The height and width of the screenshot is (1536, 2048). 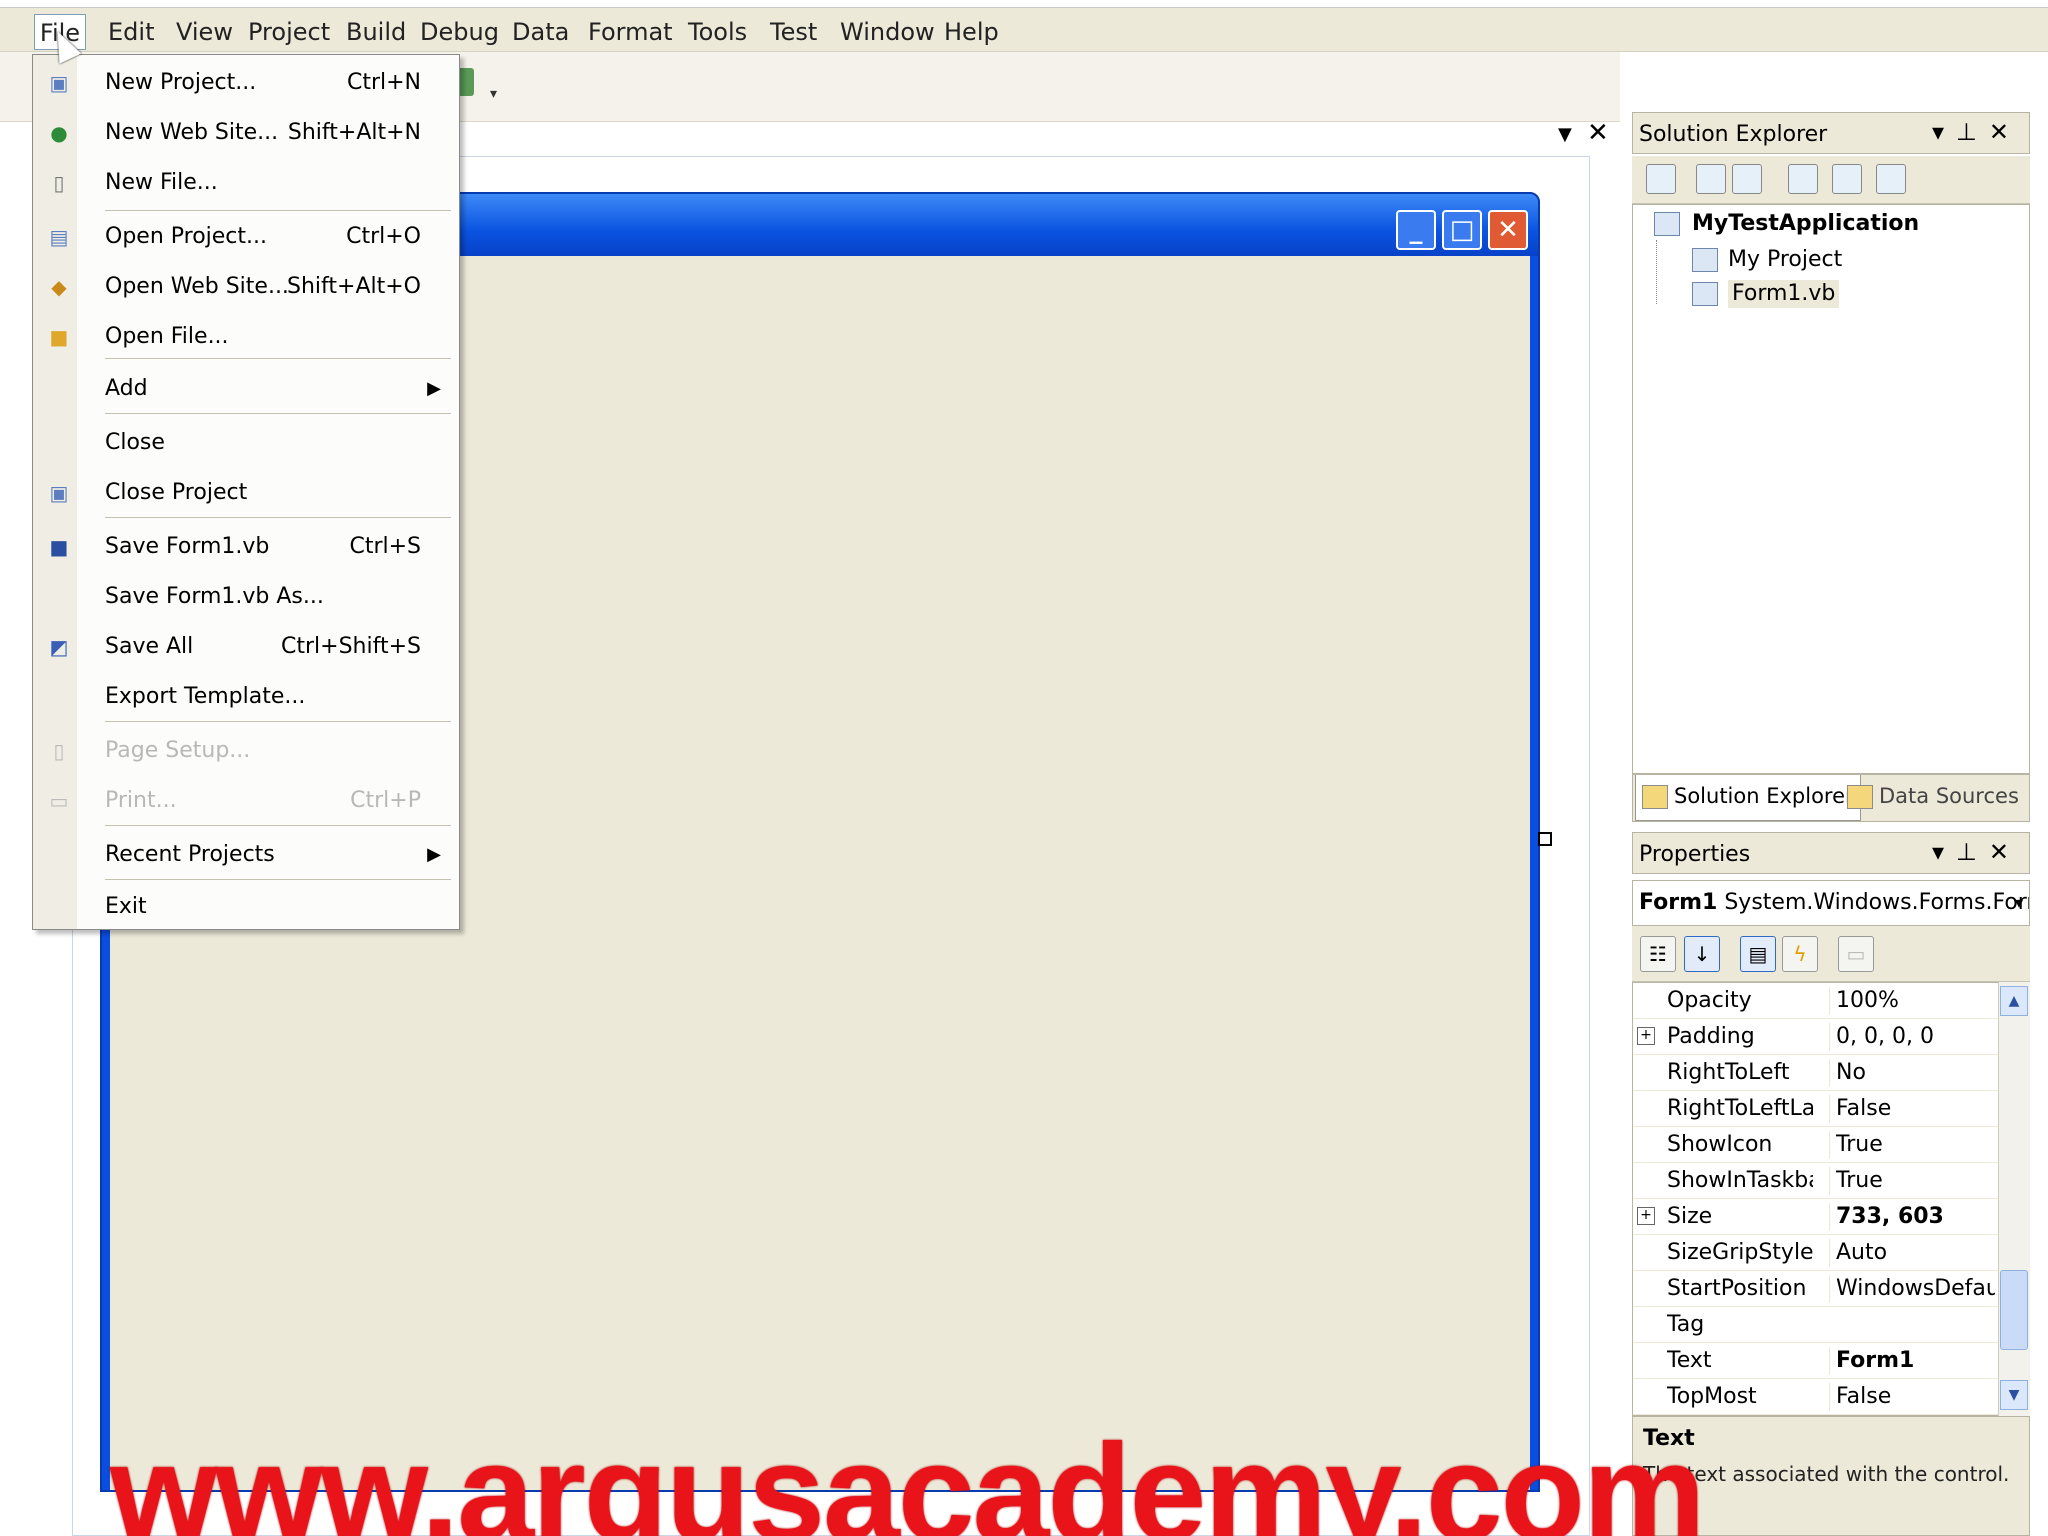 I want to click on property-grid-scrollbar, so click(x=2014, y=1199).